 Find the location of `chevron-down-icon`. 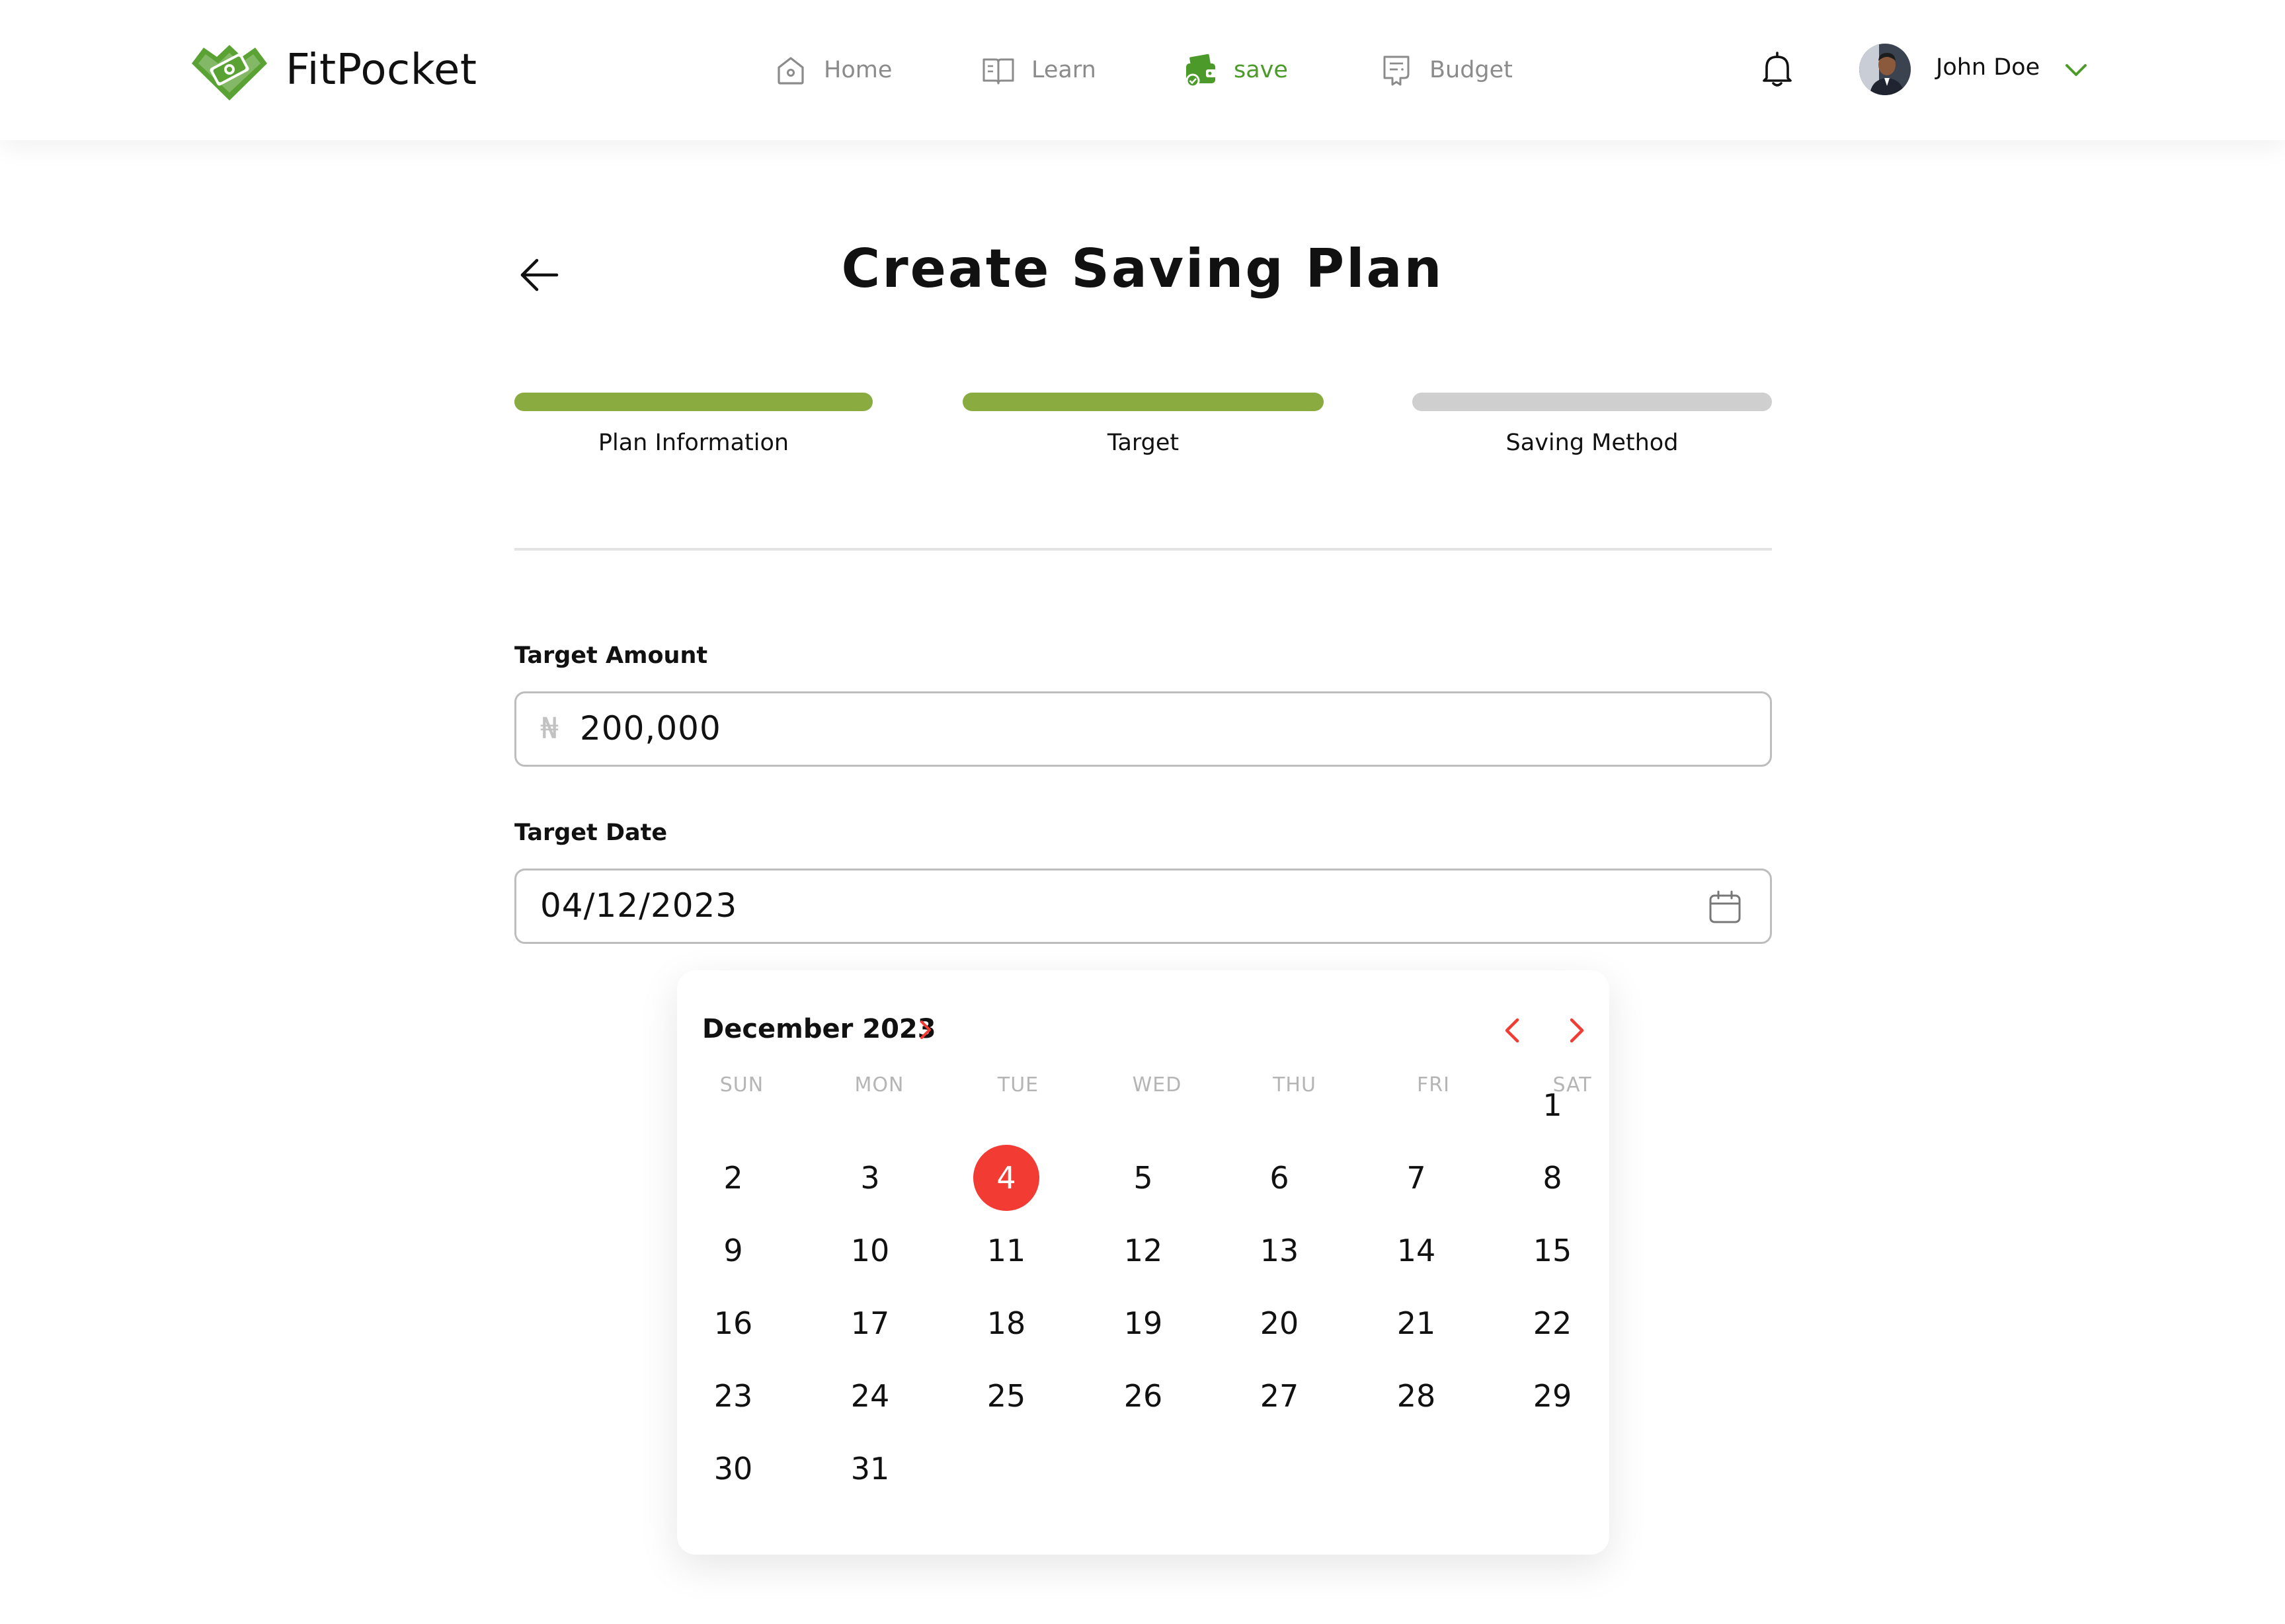

chevron-down-icon is located at coordinates (2076, 70).